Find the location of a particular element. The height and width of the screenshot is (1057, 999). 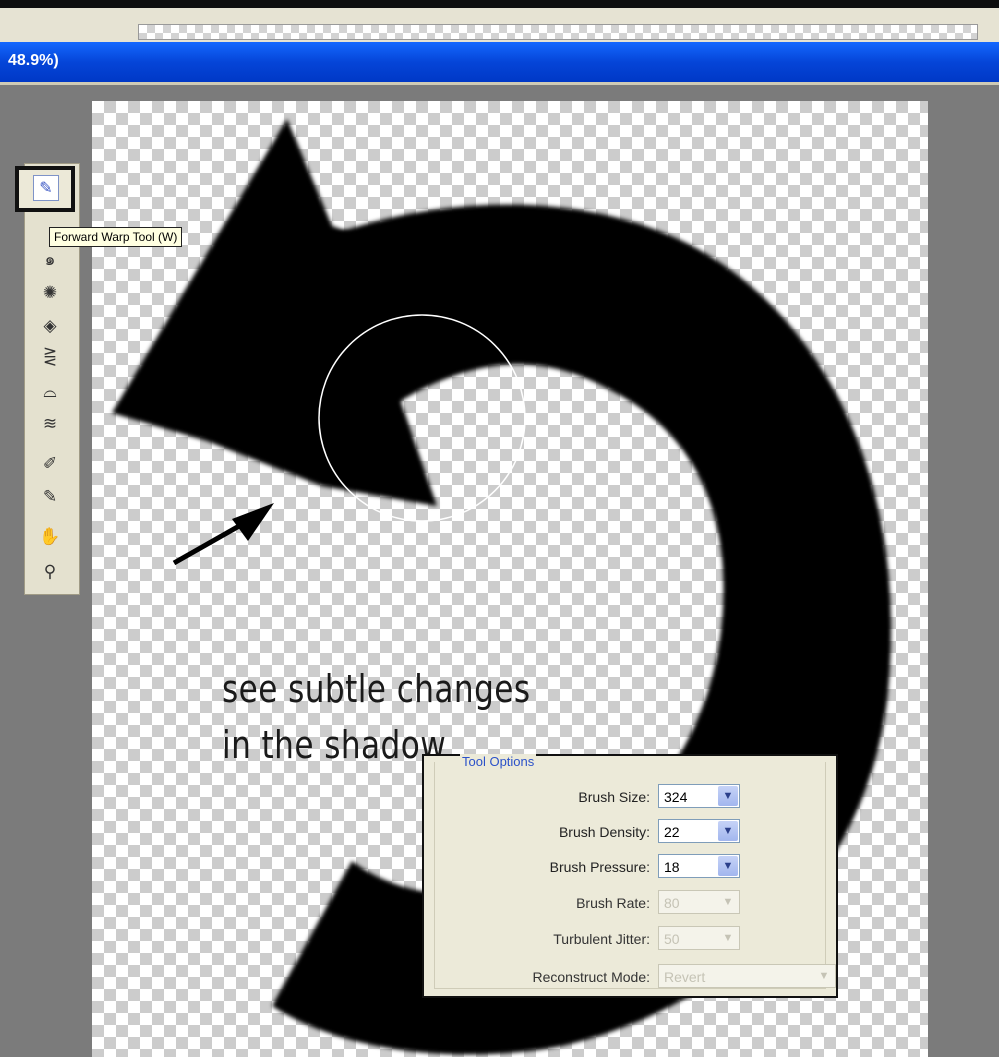

annotation-line-1: see subtle changes is located at coordinates (376, 689).